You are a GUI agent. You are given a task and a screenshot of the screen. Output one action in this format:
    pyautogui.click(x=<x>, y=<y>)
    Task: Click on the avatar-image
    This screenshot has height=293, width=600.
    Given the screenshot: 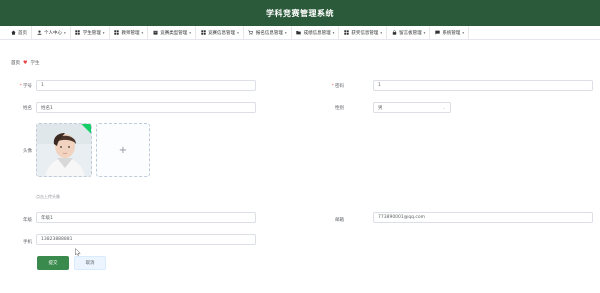 What is the action you would take?
    pyautogui.click(x=64, y=150)
    